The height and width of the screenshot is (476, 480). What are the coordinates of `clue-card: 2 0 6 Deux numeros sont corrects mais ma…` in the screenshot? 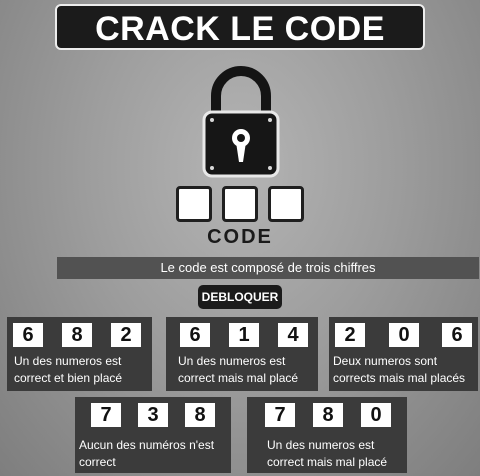 It's located at (403, 354).